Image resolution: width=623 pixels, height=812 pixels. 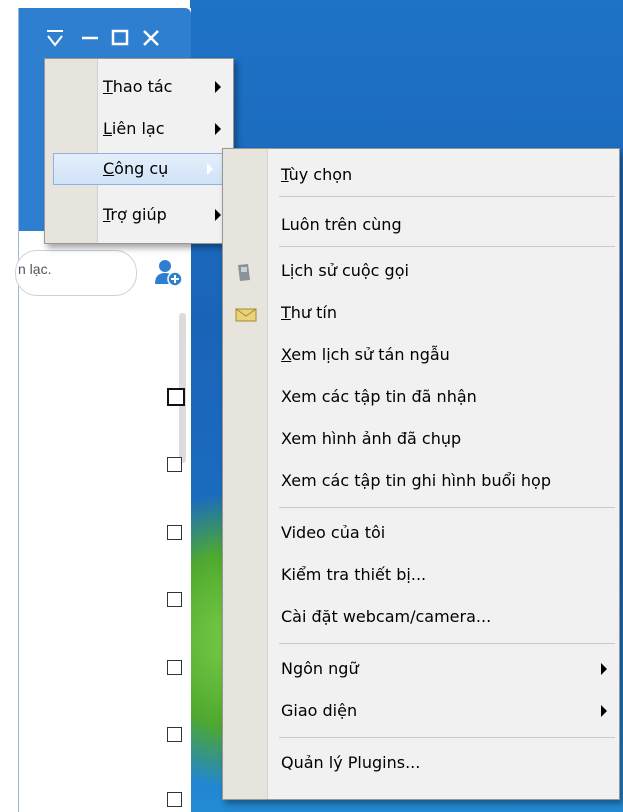 What do you see at coordinates (421, 175) in the screenshot?
I see `menu-item-options: Tùy chọn` at bounding box center [421, 175].